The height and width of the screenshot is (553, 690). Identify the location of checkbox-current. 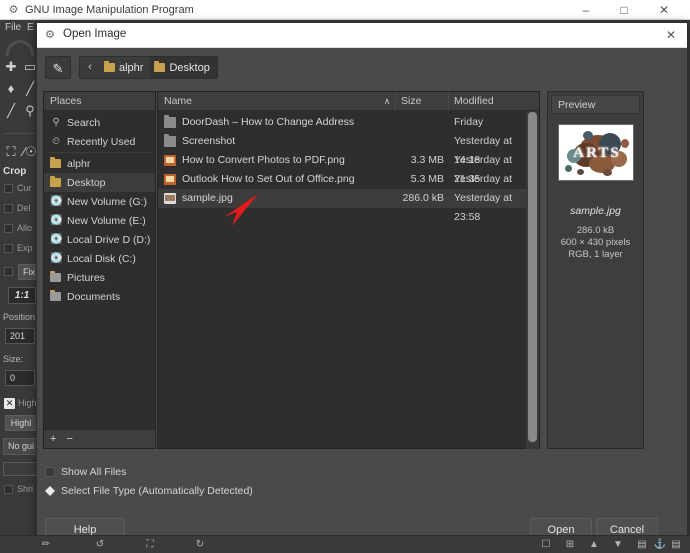
(8, 188).